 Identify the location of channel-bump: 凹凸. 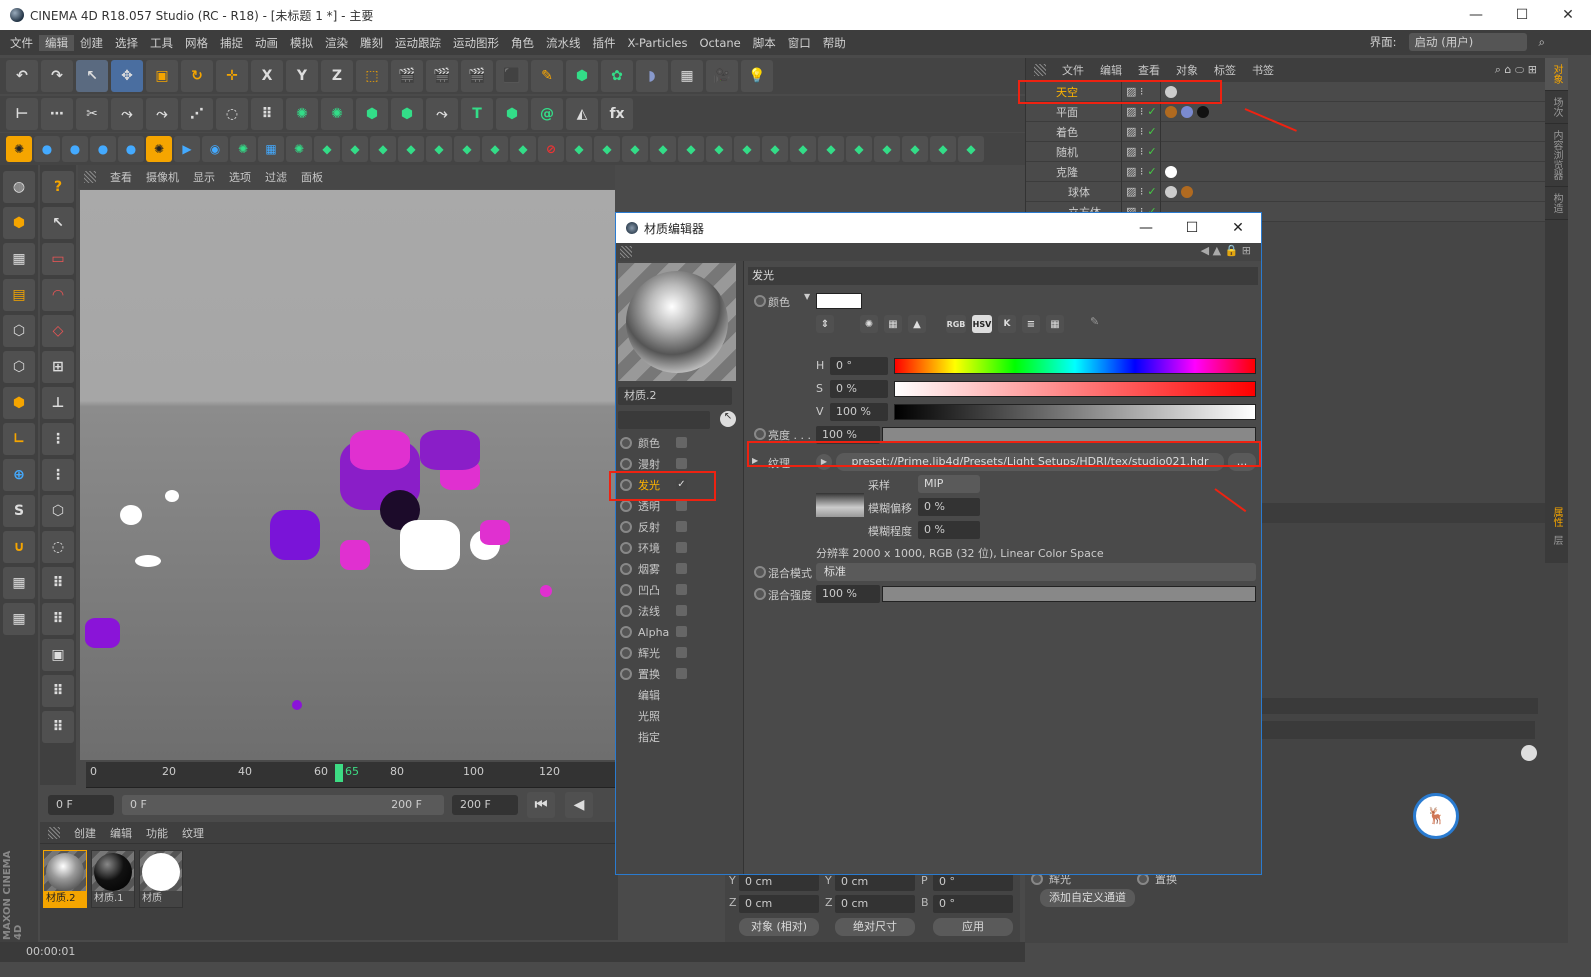
(653, 590).